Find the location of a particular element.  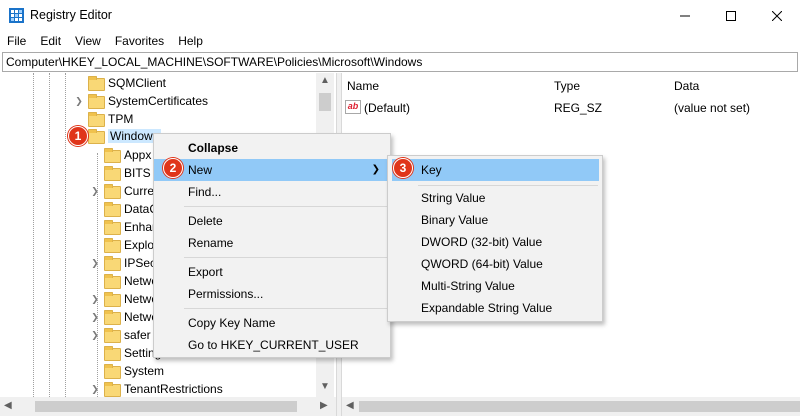

step-badge-2: 2 is located at coordinates (173, 168).